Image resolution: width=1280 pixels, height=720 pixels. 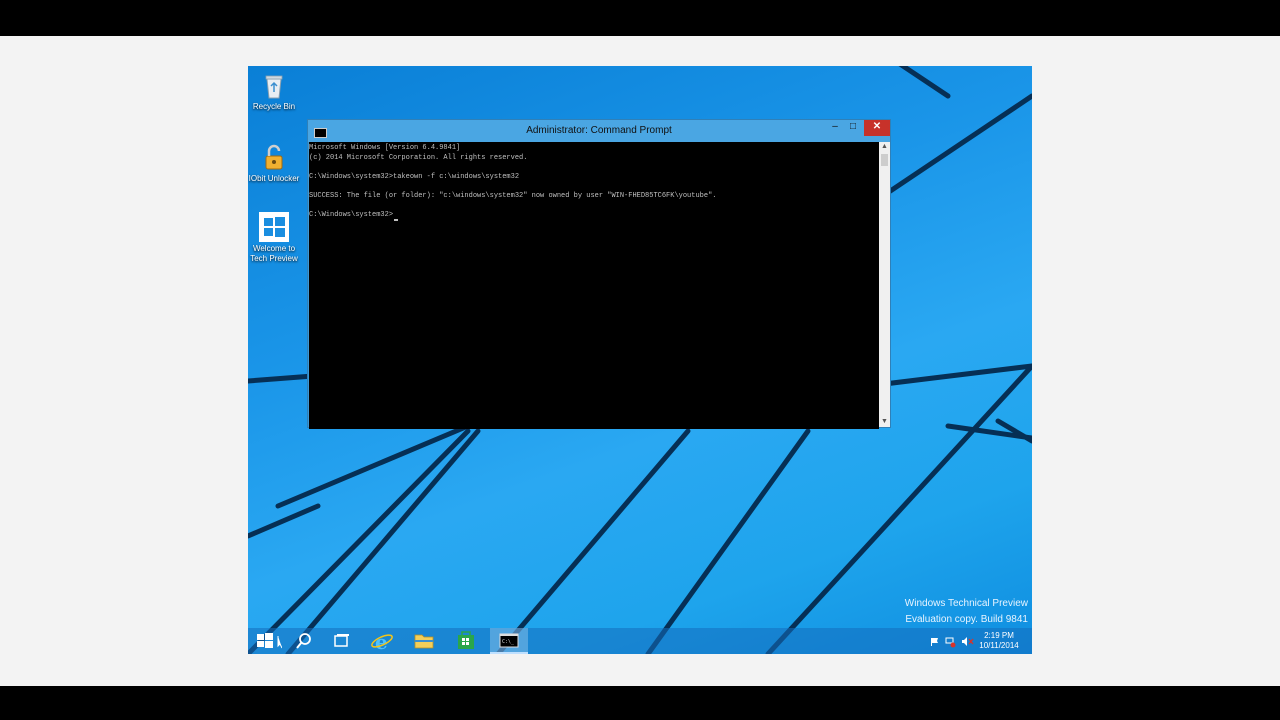 I want to click on desktop-icon-welcome-tech-preview: Welcome to Tech Preview, so click(x=275, y=238).